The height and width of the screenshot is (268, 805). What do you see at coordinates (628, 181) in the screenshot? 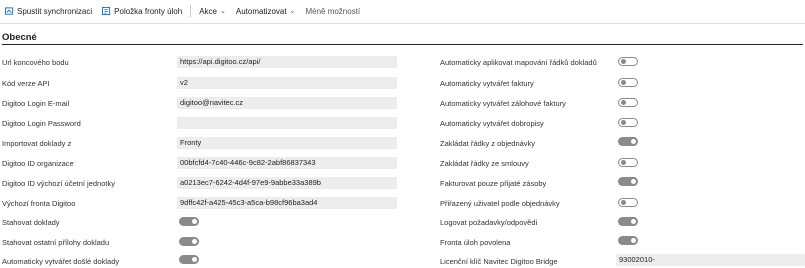
I see `invoice-received-stock-toggle` at bounding box center [628, 181].